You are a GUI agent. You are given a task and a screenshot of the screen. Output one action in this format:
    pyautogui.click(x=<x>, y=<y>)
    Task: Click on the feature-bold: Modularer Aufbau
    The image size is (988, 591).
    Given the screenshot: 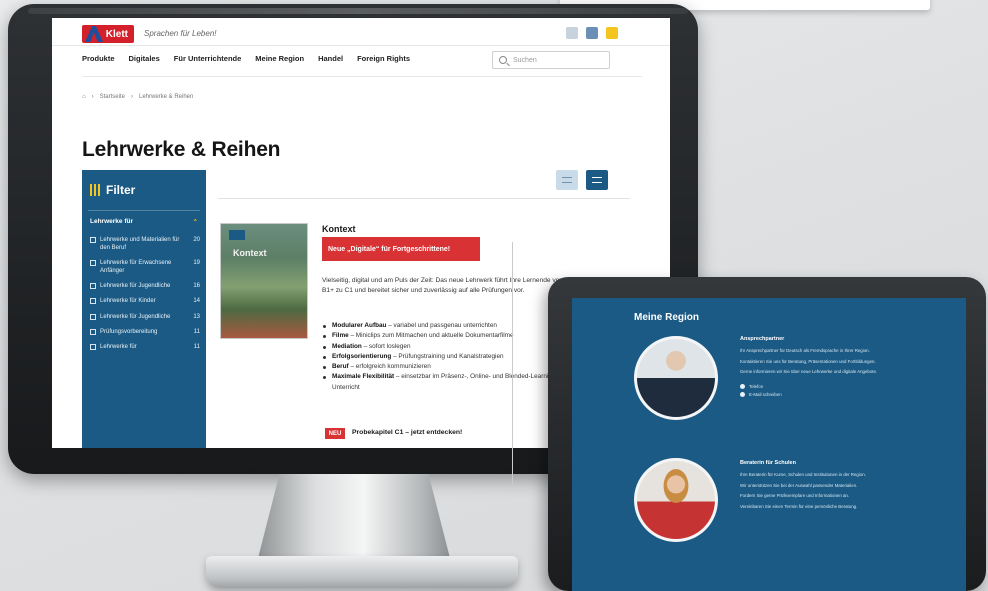 What is the action you would take?
    pyautogui.click(x=359, y=325)
    